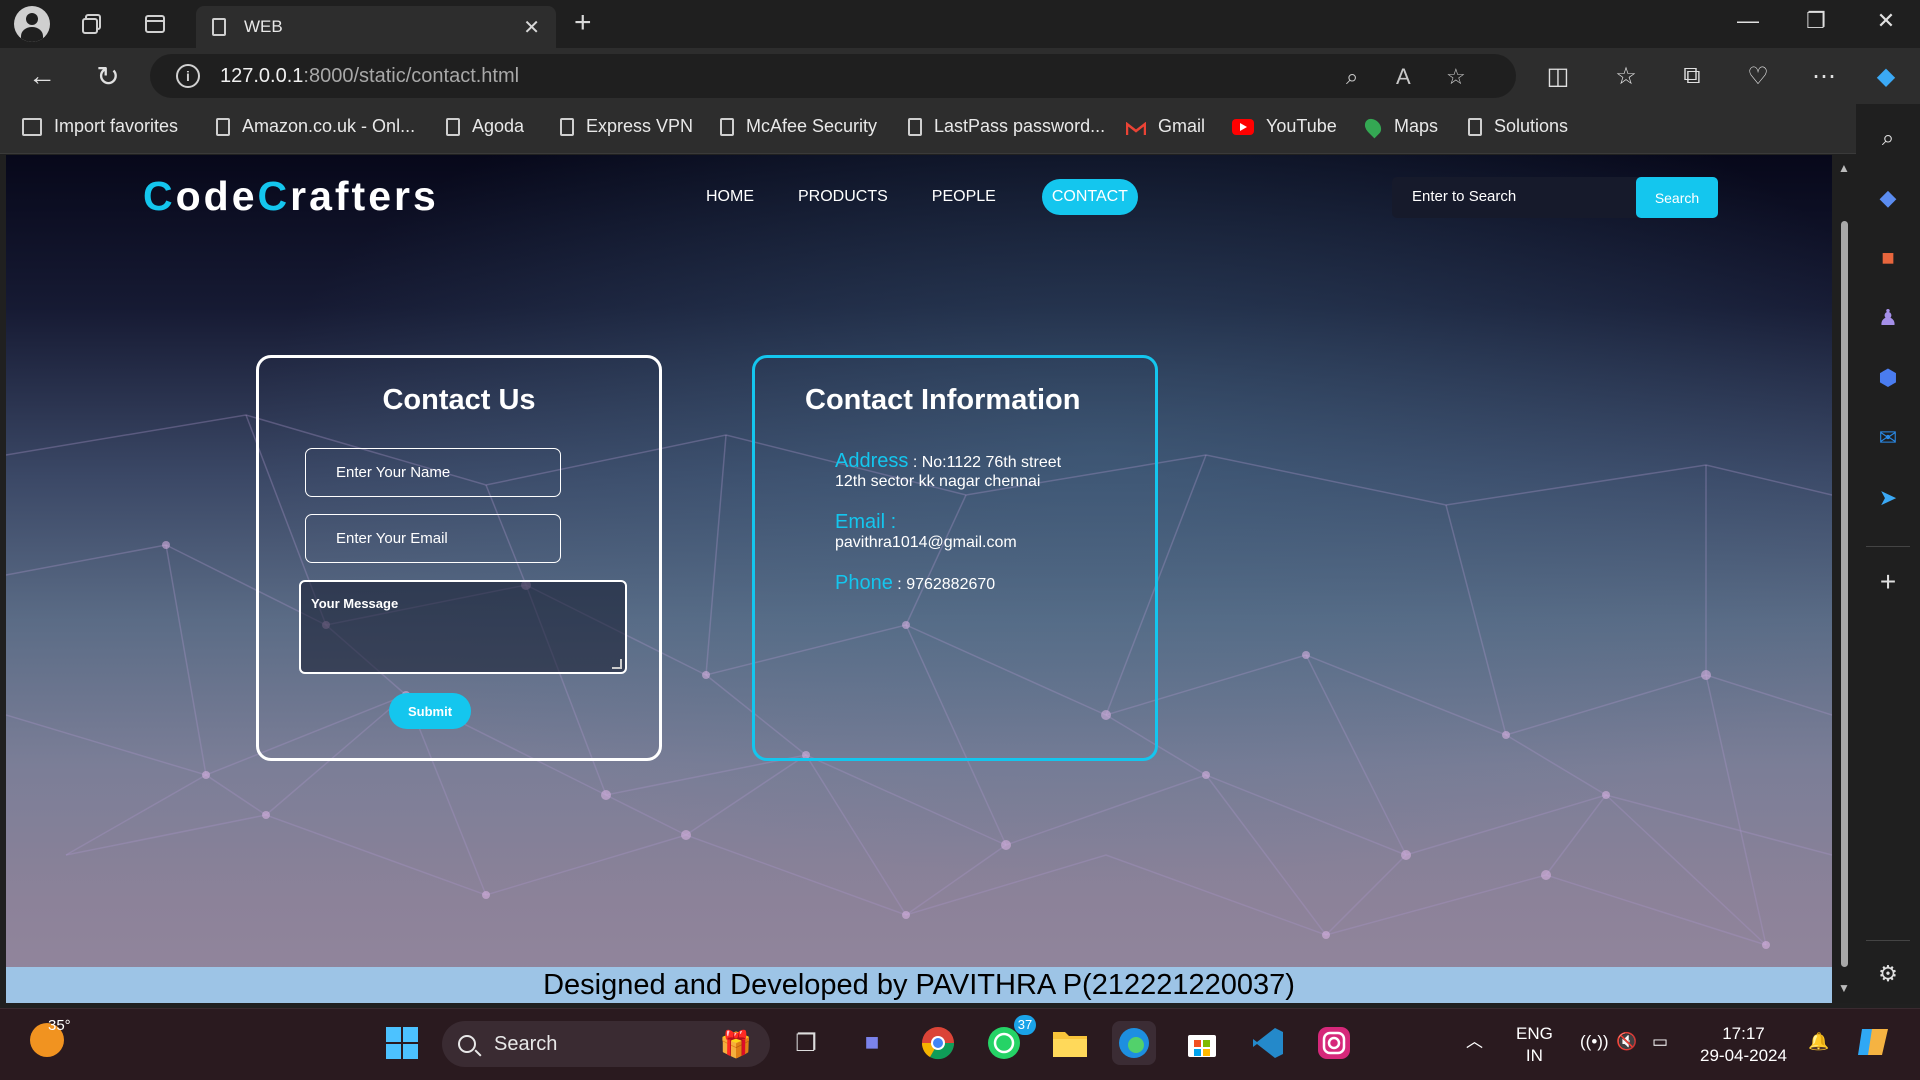  Describe the element at coordinates (1888, 138) in the screenshot. I see `sidebar-search-icon: ⌕` at that location.